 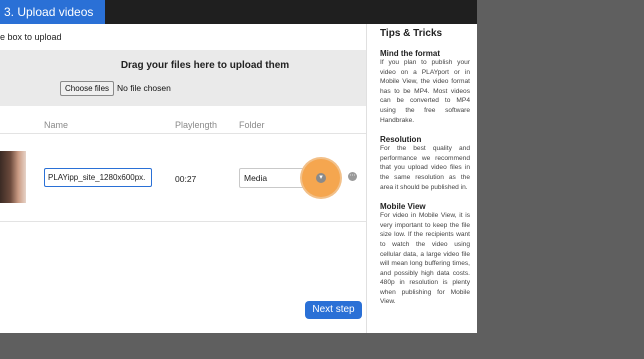 What do you see at coordinates (333, 310) in the screenshot?
I see `next-step-button: Next step` at bounding box center [333, 310].